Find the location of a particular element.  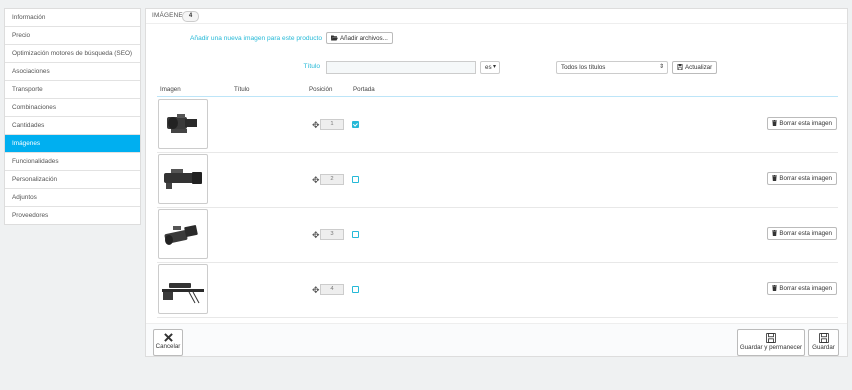

sidebar-item-transporte: Transporte is located at coordinates (72, 90).